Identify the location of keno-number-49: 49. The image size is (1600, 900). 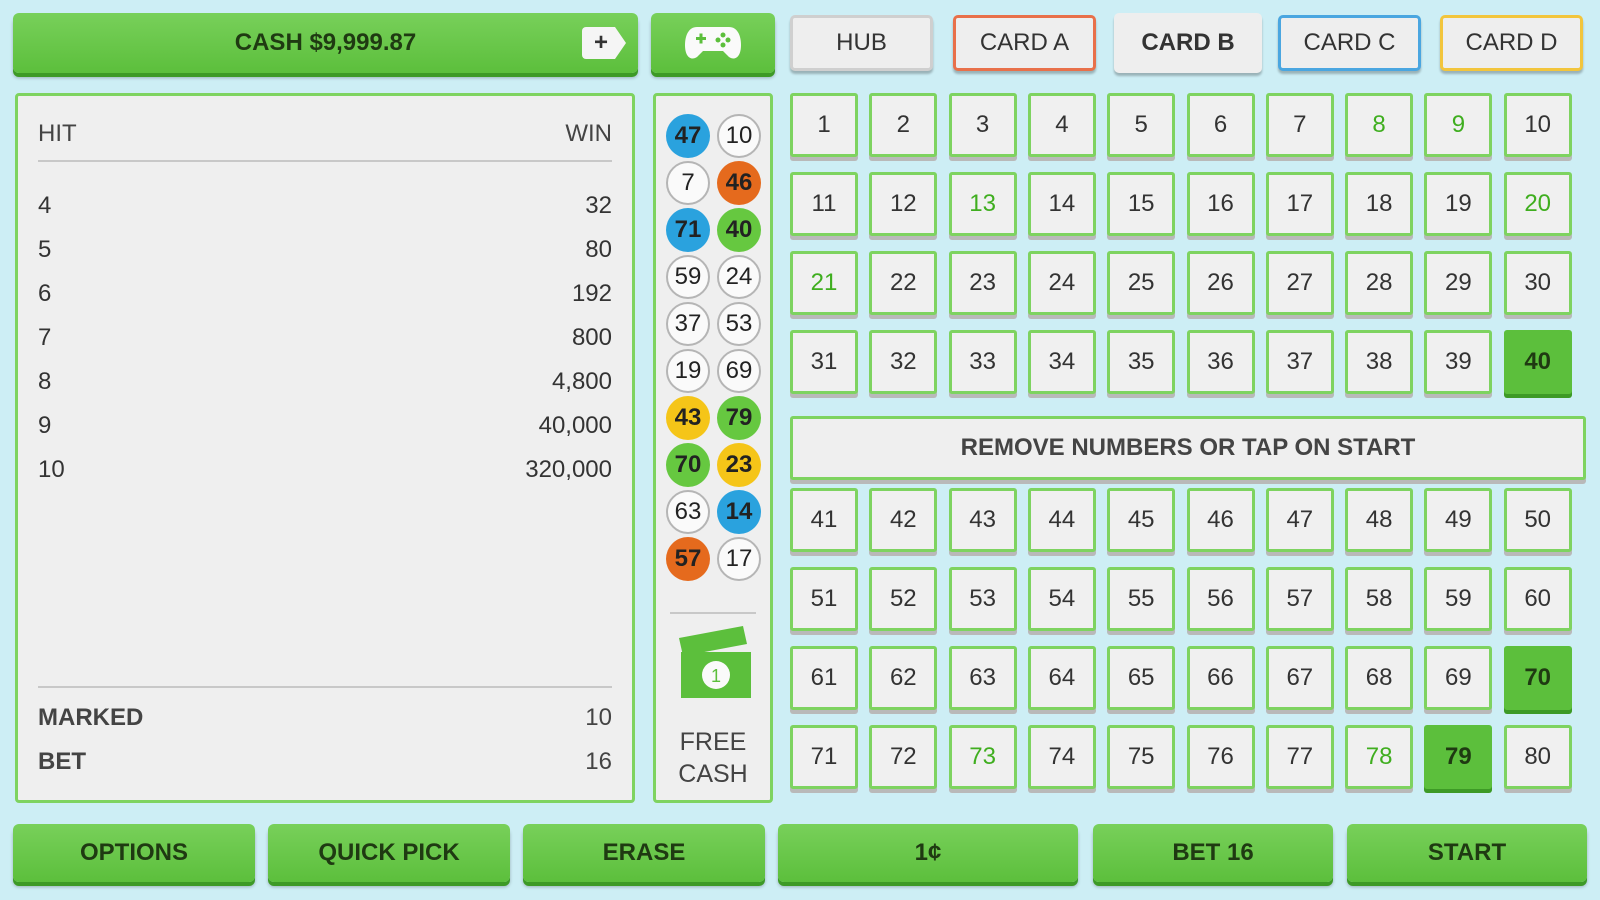
(1458, 520).